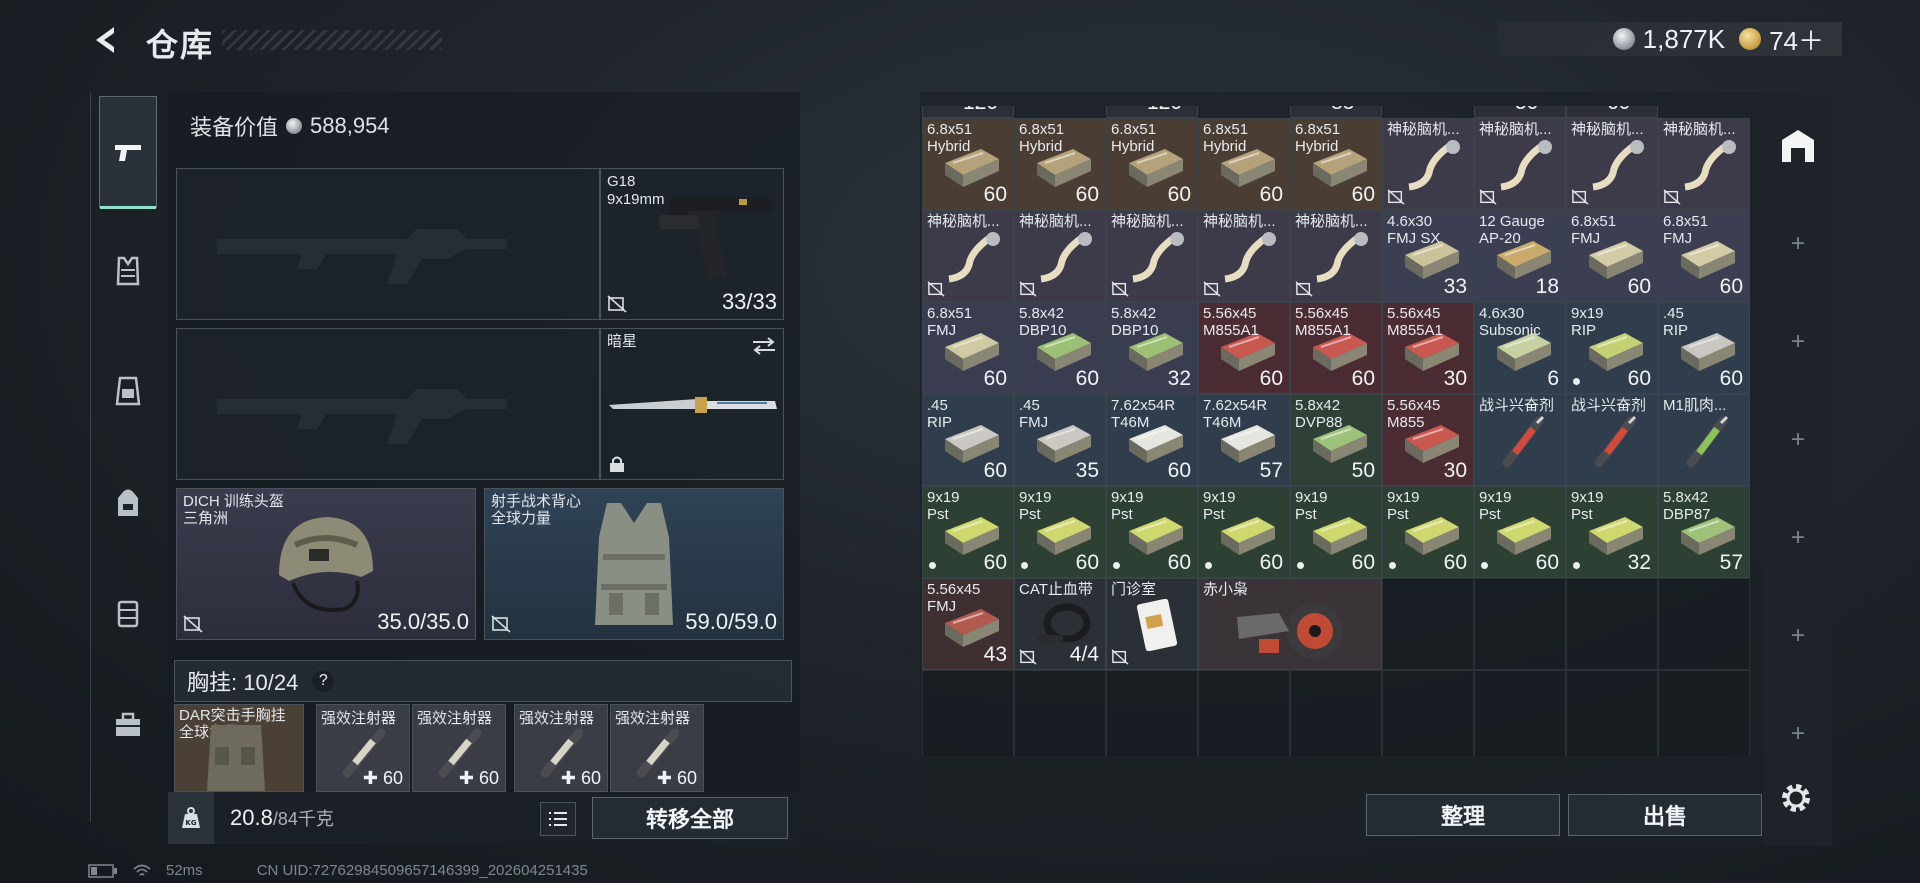  I want to click on tab-chest-rig, so click(128, 391).